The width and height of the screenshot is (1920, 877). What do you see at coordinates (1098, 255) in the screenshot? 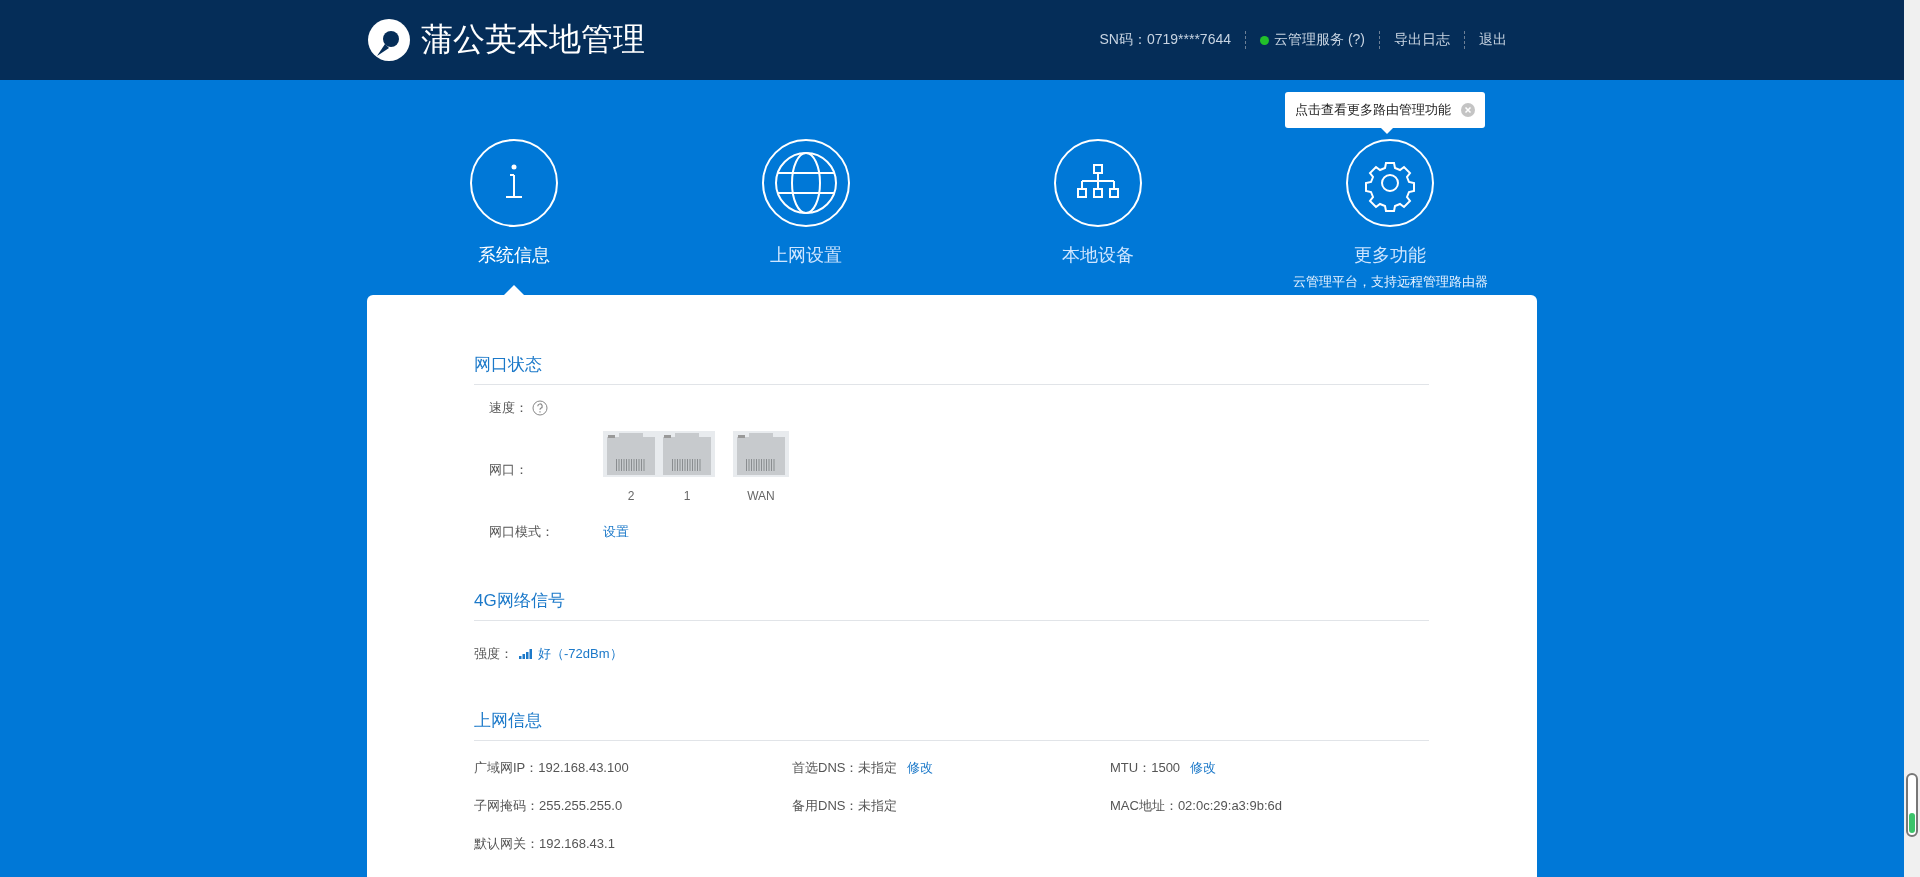
I see `nav-tab: 本地设备` at bounding box center [1098, 255].